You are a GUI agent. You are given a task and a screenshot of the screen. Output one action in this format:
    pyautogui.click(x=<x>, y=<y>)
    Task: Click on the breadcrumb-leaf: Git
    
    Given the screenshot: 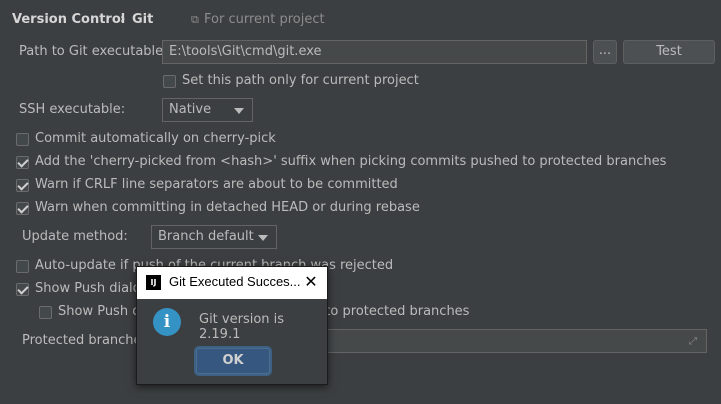 What is the action you would take?
    pyautogui.click(x=143, y=19)
    